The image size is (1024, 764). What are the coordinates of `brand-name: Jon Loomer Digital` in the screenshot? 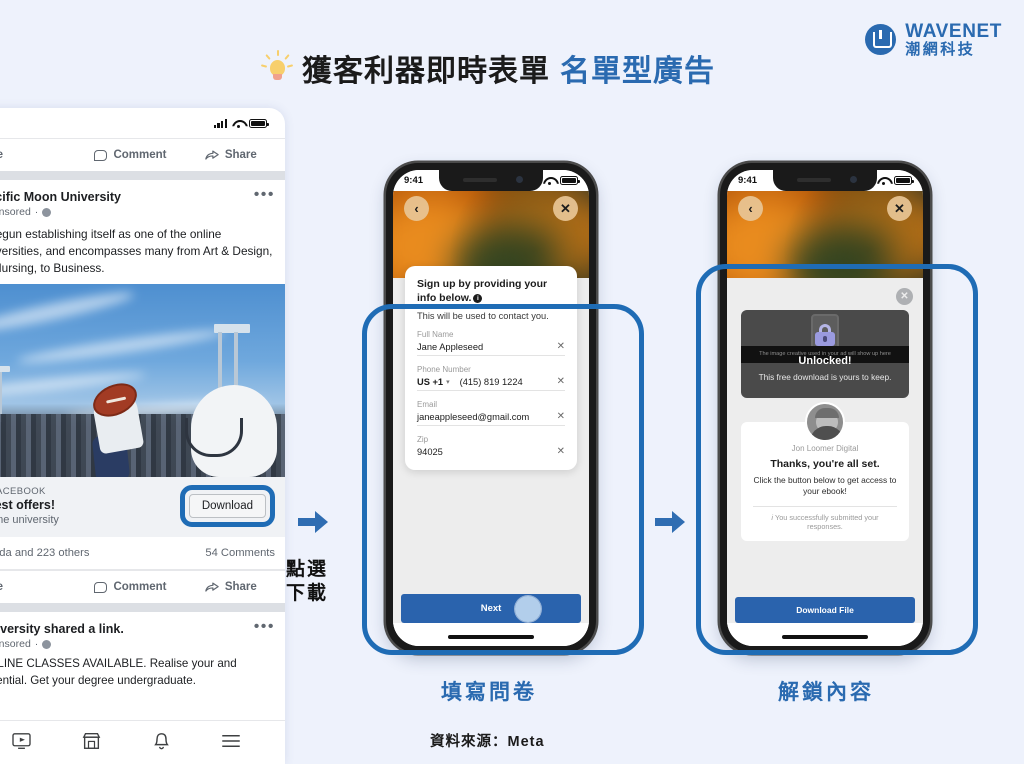 It's located at (825, 448).